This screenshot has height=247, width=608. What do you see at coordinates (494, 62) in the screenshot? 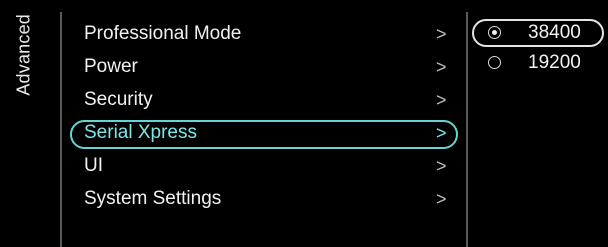
I see `radio-unchecked-icon` at bounding box center [494, 62].